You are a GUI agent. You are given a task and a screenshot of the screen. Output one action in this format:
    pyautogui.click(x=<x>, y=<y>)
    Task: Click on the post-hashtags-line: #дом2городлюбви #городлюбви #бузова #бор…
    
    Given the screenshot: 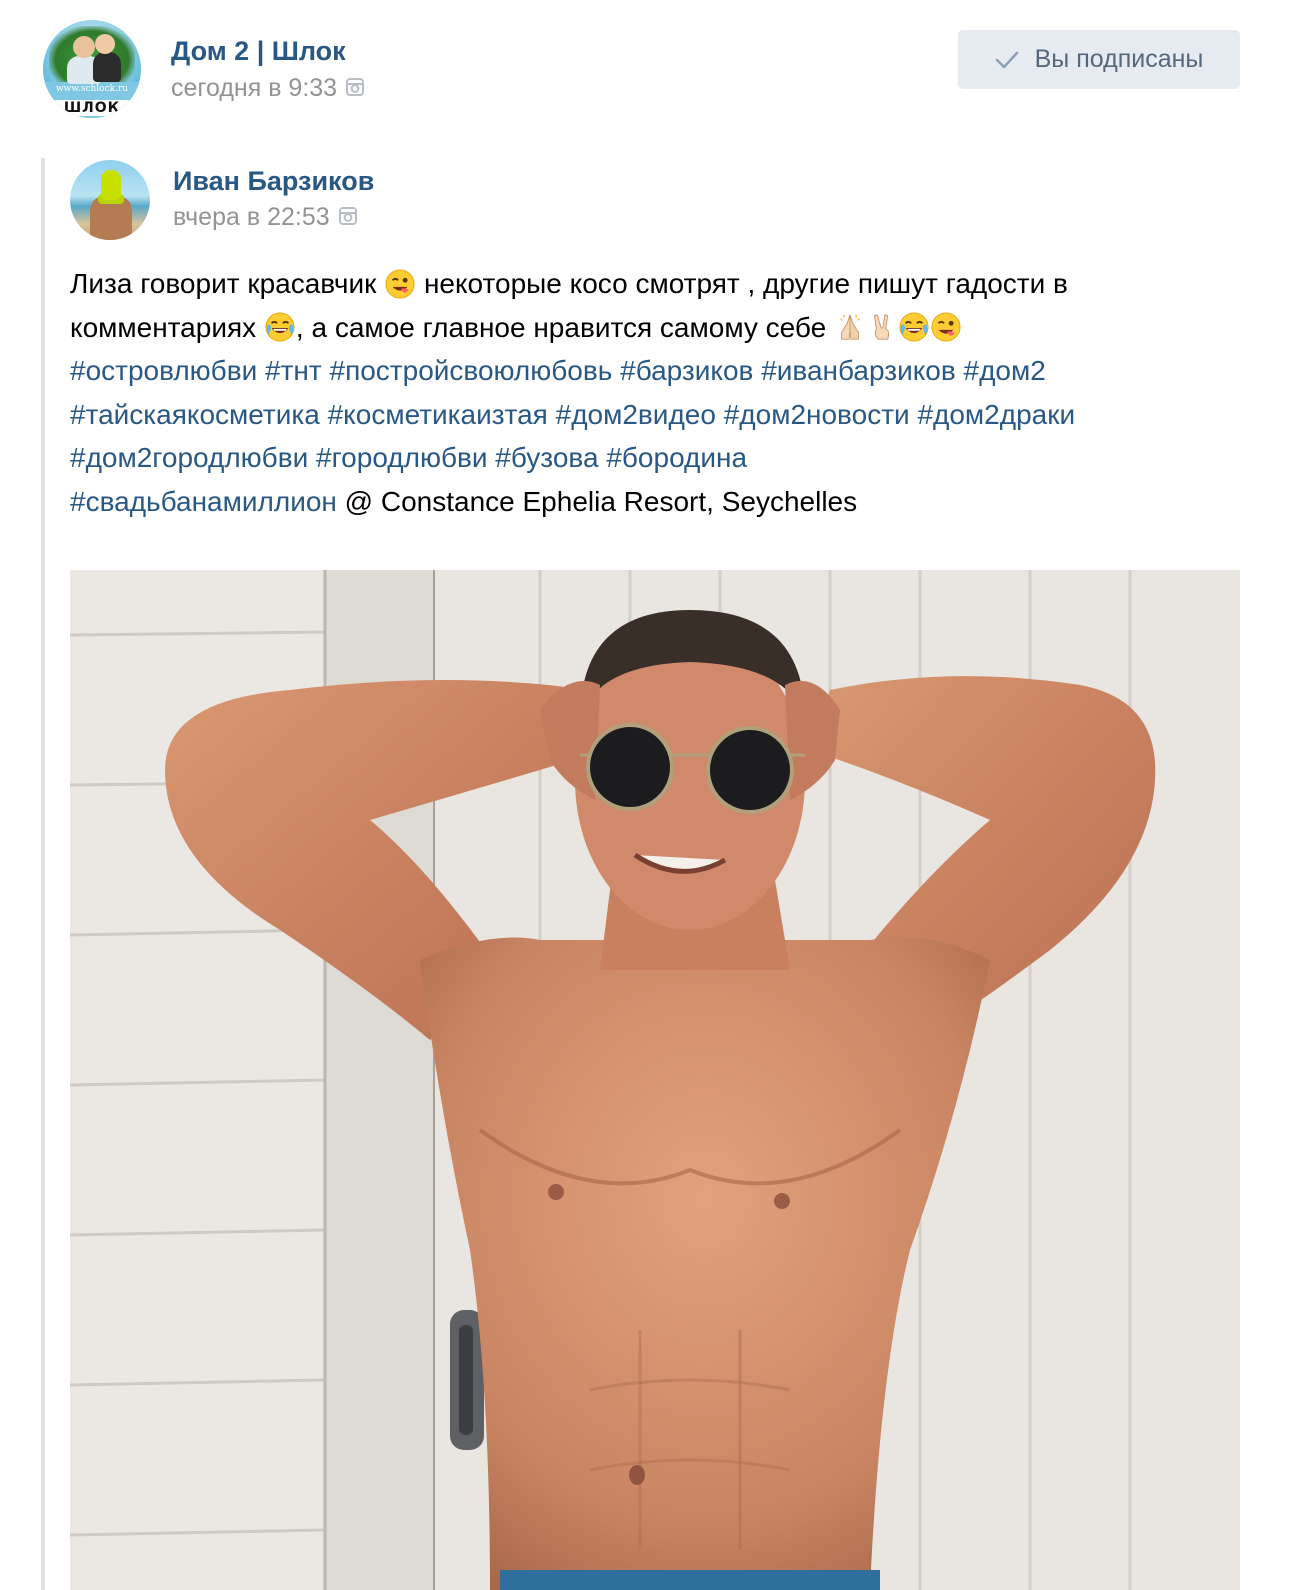 What is the action you would take?
    pyautogui.click(x=655, y=458)
    